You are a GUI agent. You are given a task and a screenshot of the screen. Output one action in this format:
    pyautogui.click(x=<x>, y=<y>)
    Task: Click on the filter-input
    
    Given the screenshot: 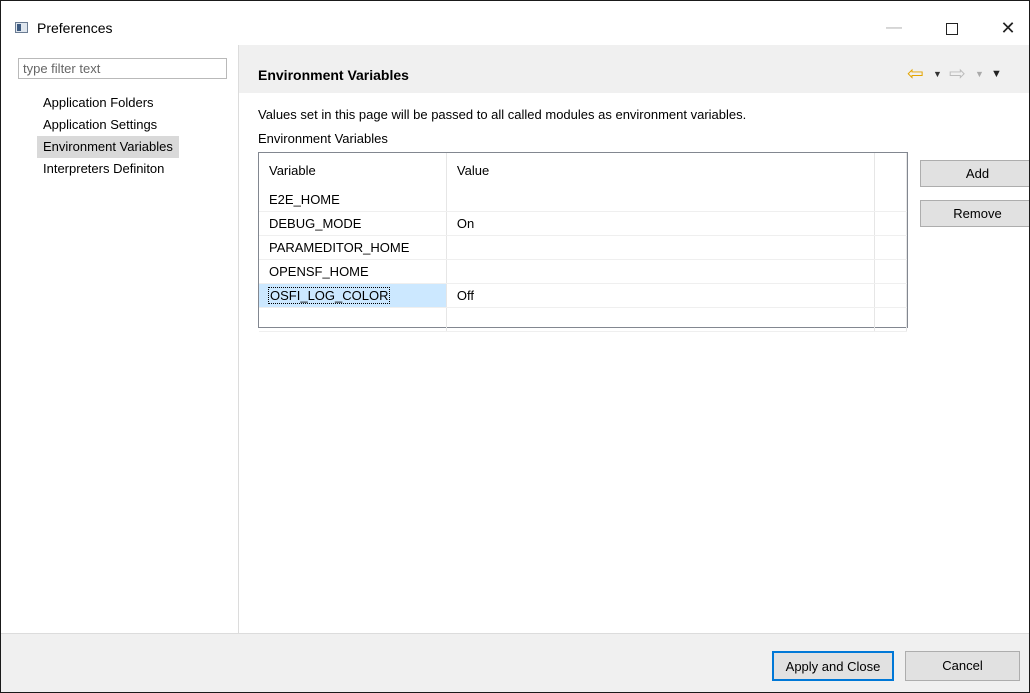 What is the action you would take?
    pyautogui.click(x=122, y=68)
    